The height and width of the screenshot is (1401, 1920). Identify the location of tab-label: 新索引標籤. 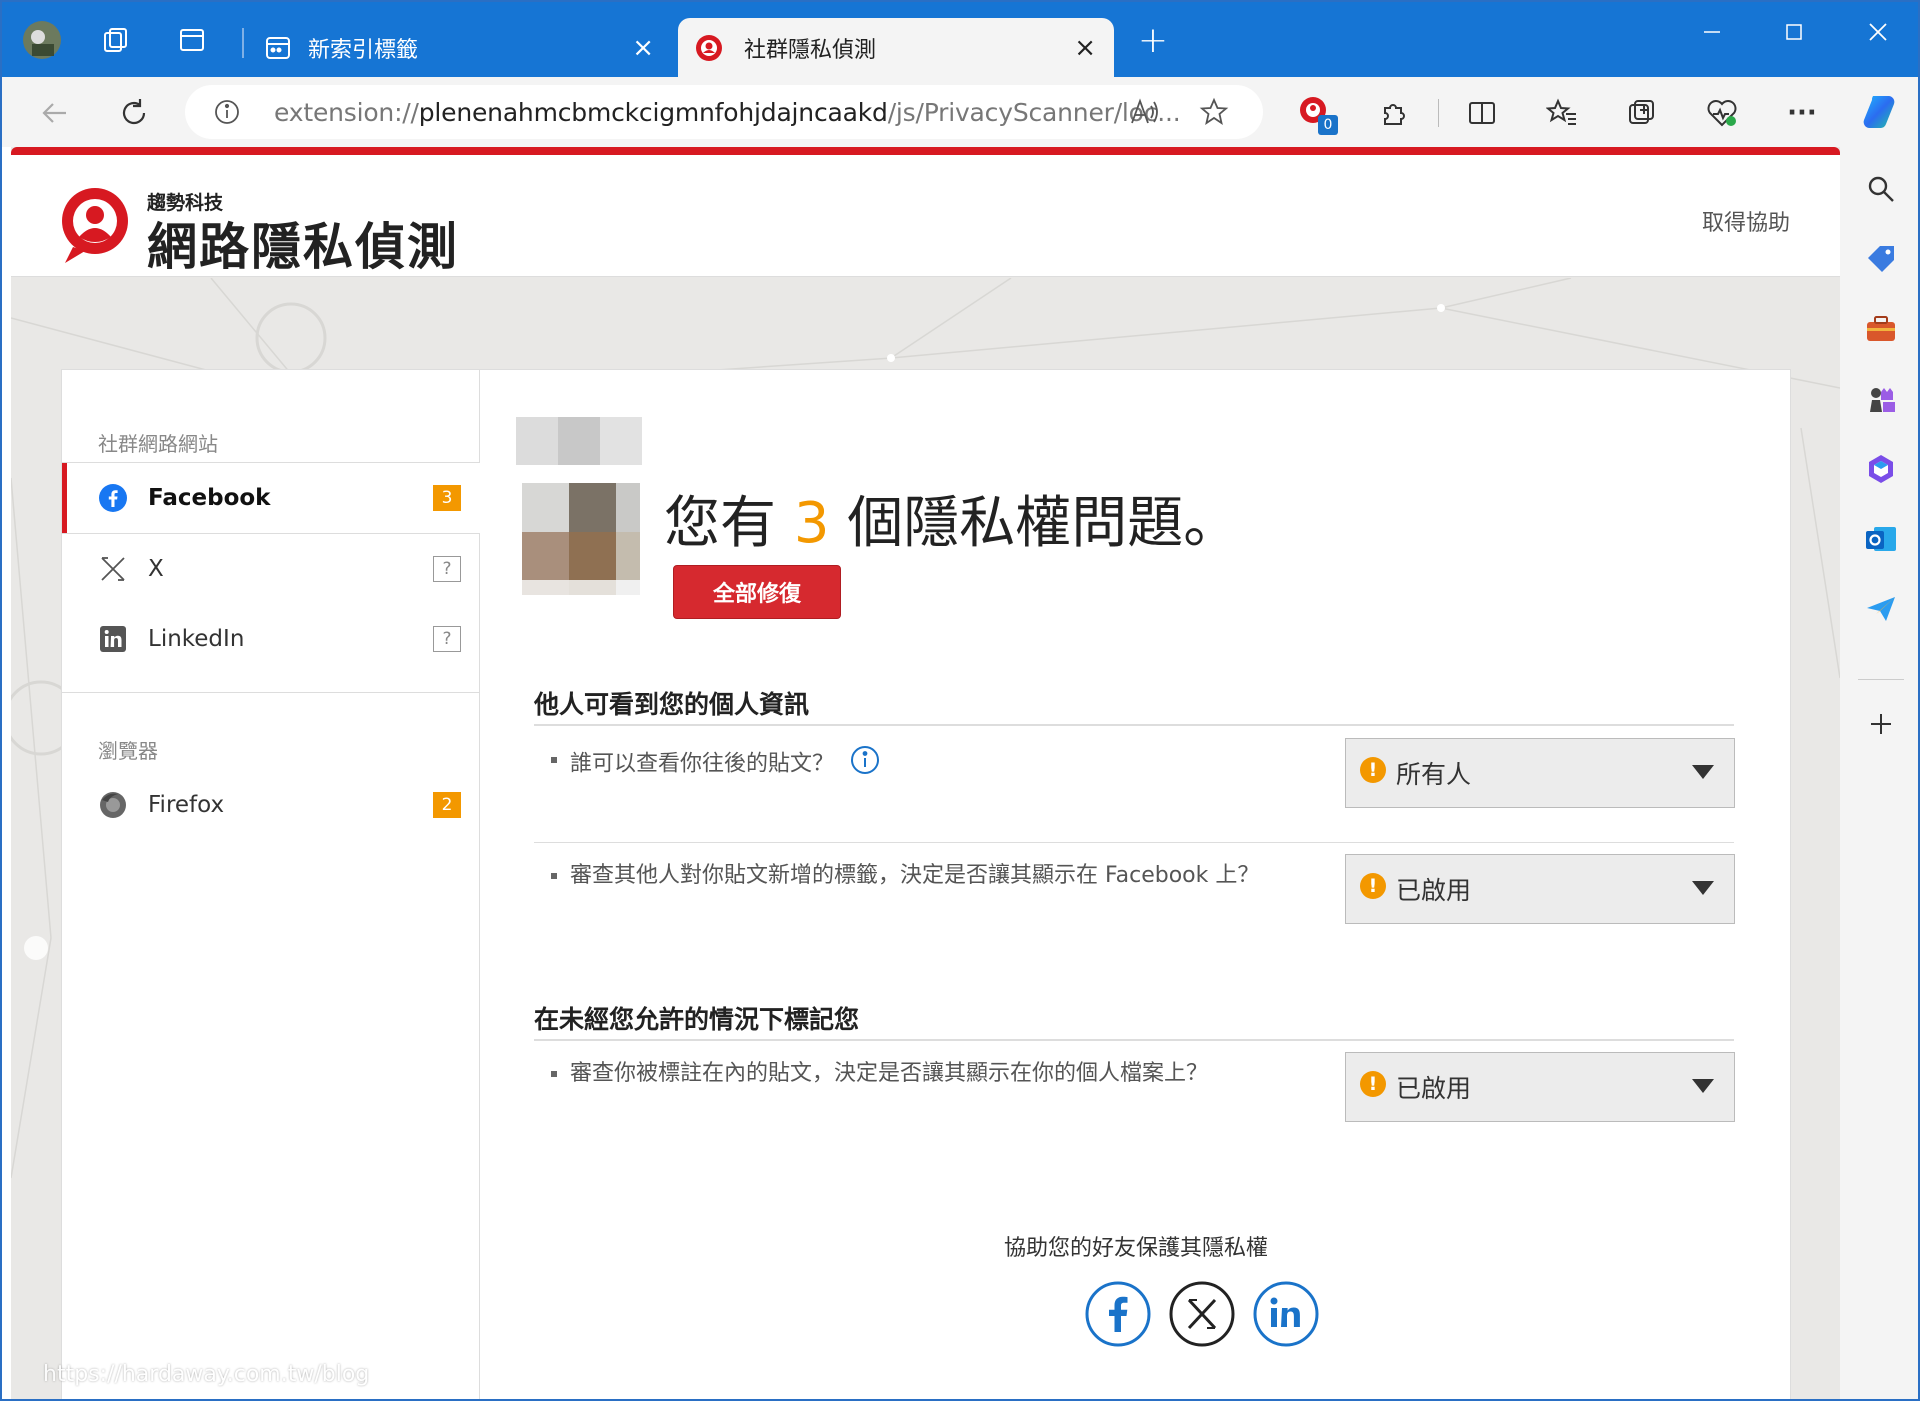
(363, 50).